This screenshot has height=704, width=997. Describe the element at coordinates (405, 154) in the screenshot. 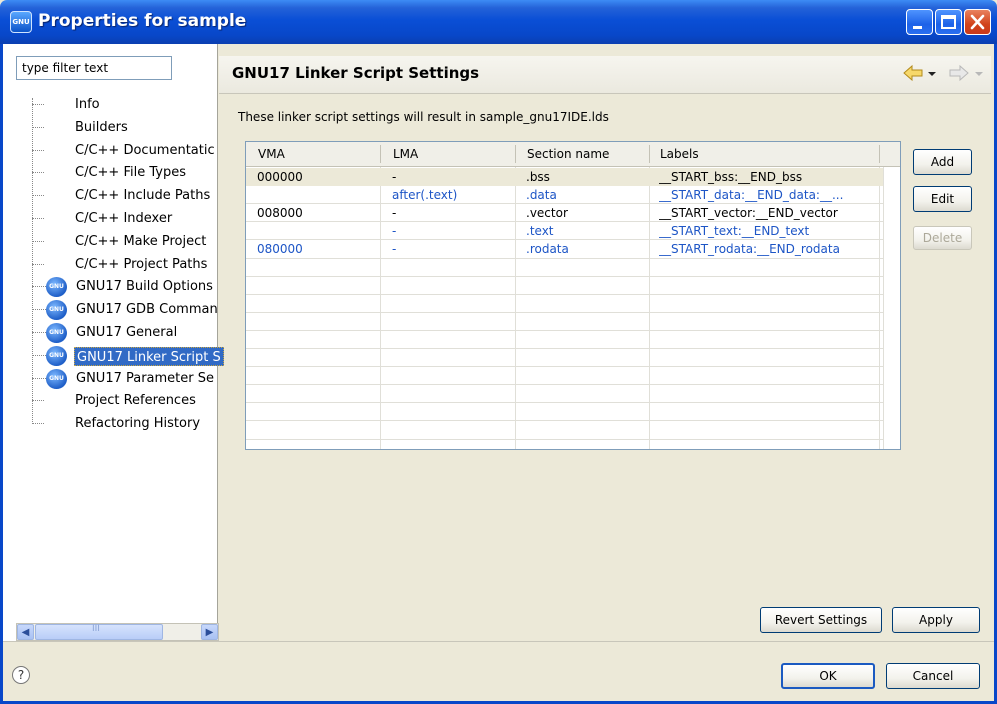

I see `column-header-lma: LMA` at that location.